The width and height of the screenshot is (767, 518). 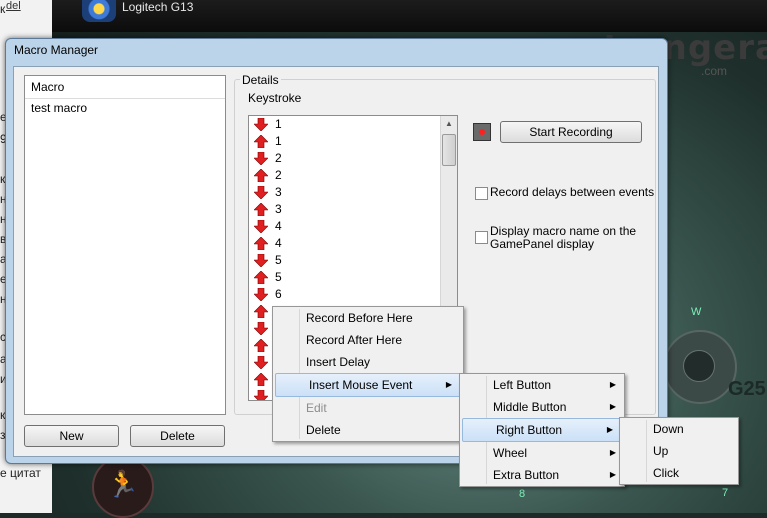 I want to click on menu-item-label: Right Button, so click(x=529, y=430).